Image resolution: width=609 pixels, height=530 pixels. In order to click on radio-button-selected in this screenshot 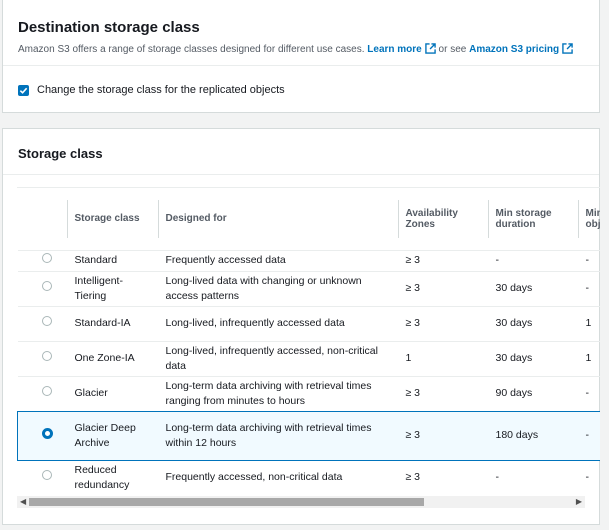, I will do `click(47, 433)`.